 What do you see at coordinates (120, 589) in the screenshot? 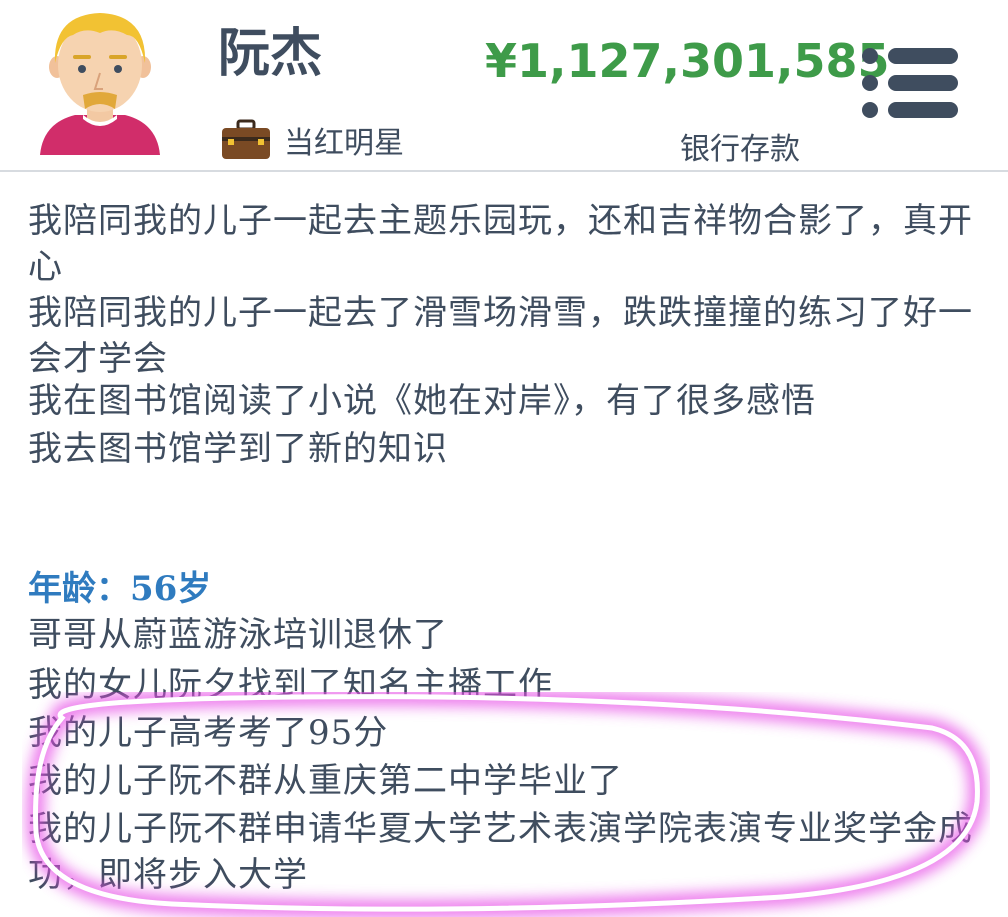
I see `age-label: 年龄：56岁` at bounding box center [120, 589].